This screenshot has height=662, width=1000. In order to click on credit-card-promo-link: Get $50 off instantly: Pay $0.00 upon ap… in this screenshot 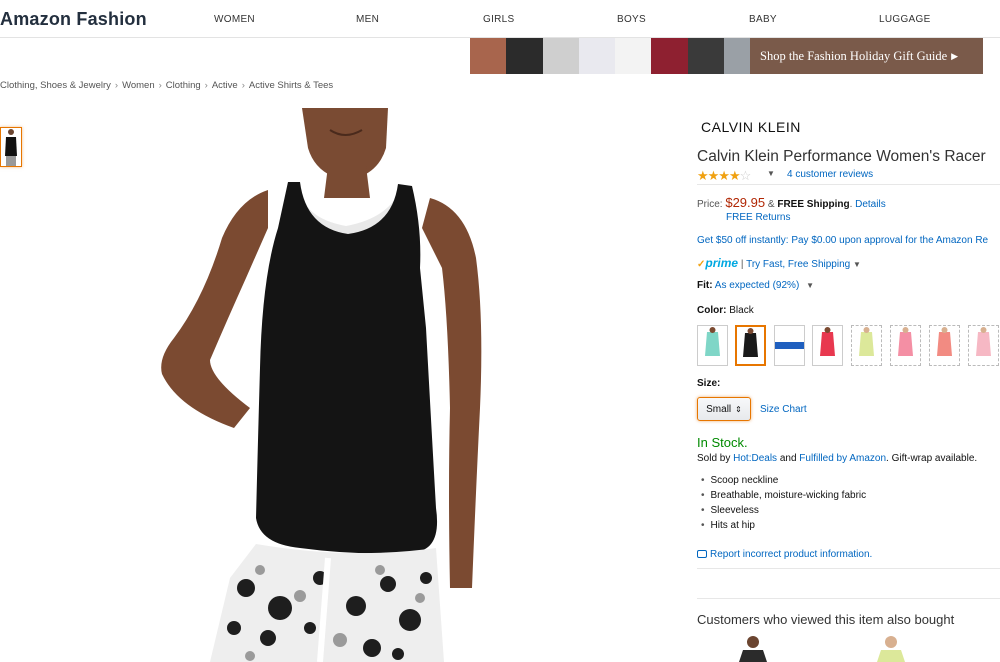, I will do `click(842, 240)`.